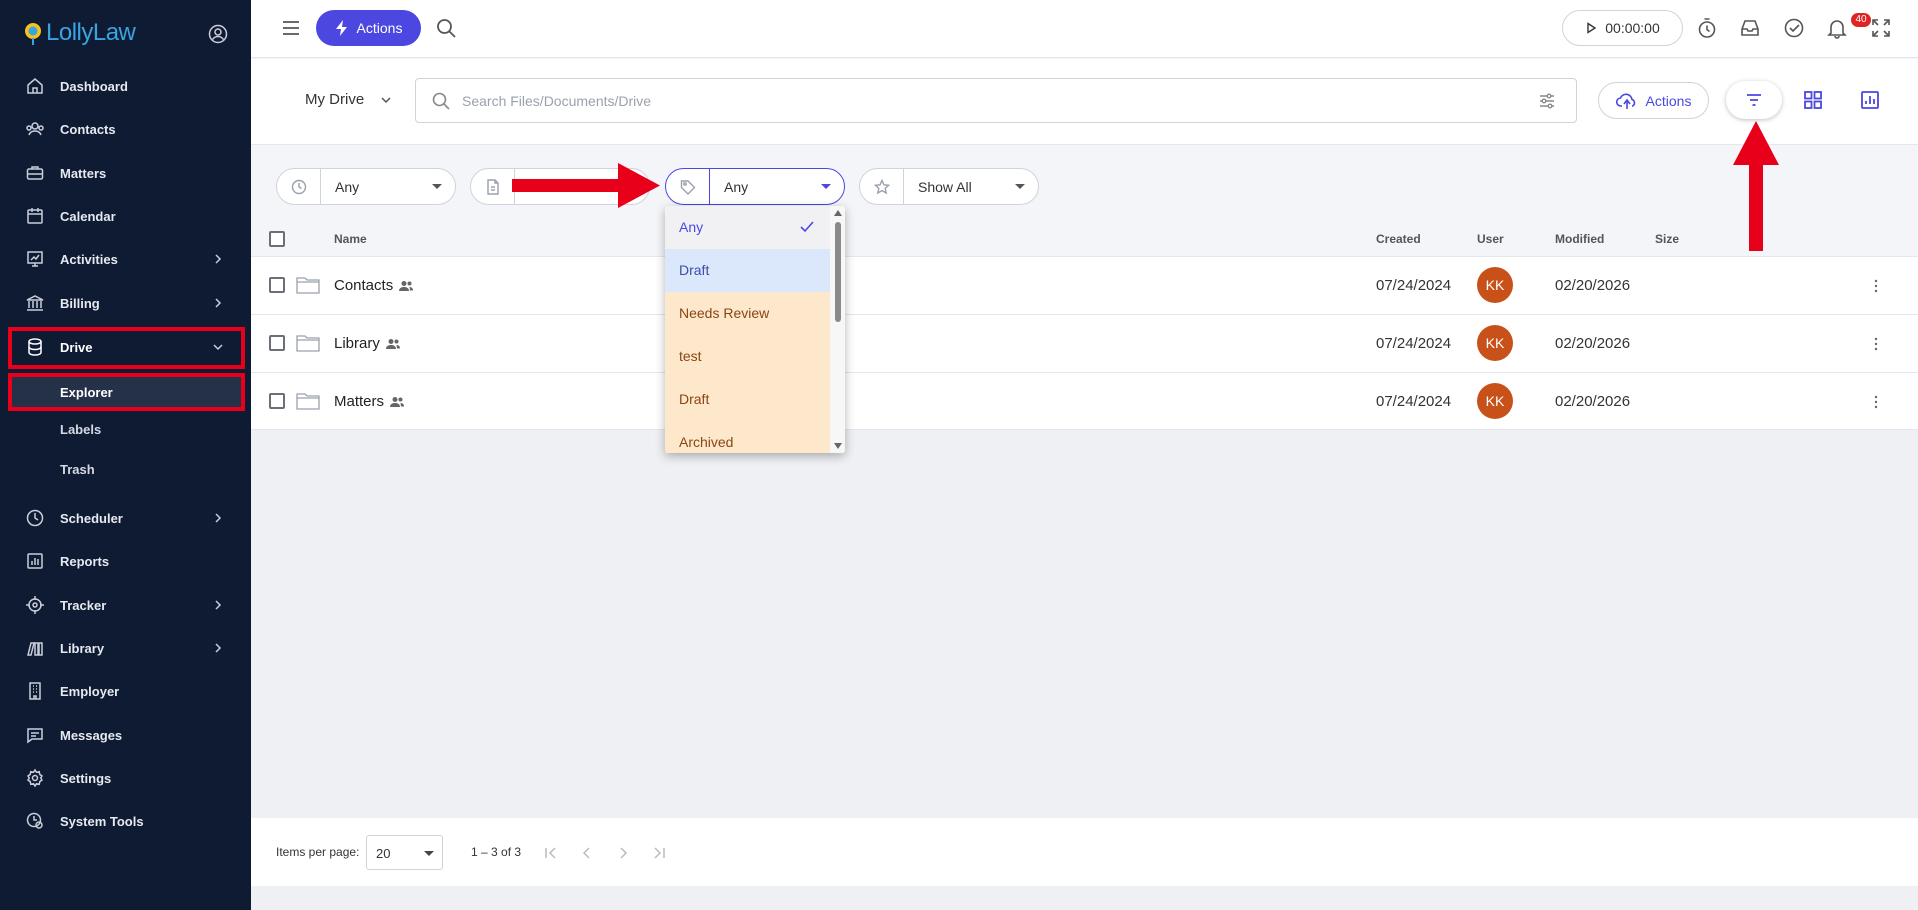 The height and width of the screenshot is (910, 1918). I want to click on sidebar-item-label: Employer, so click(90, 691).